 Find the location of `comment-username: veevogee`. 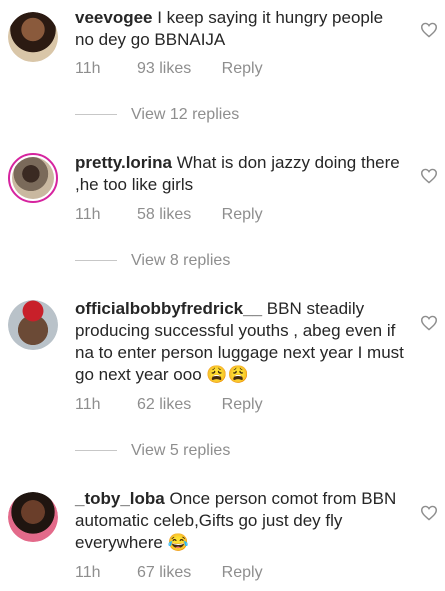

comment-username: veevogee is located at coordinates (114, 17).